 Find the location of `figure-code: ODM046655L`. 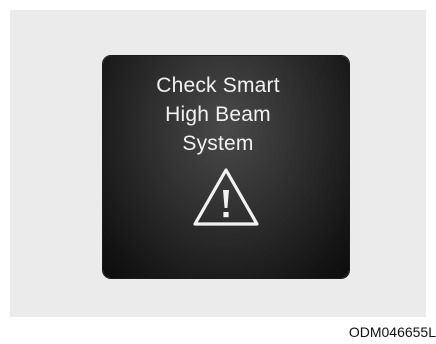

figure-code: ODM046655L is located at coordinates (392, 332).